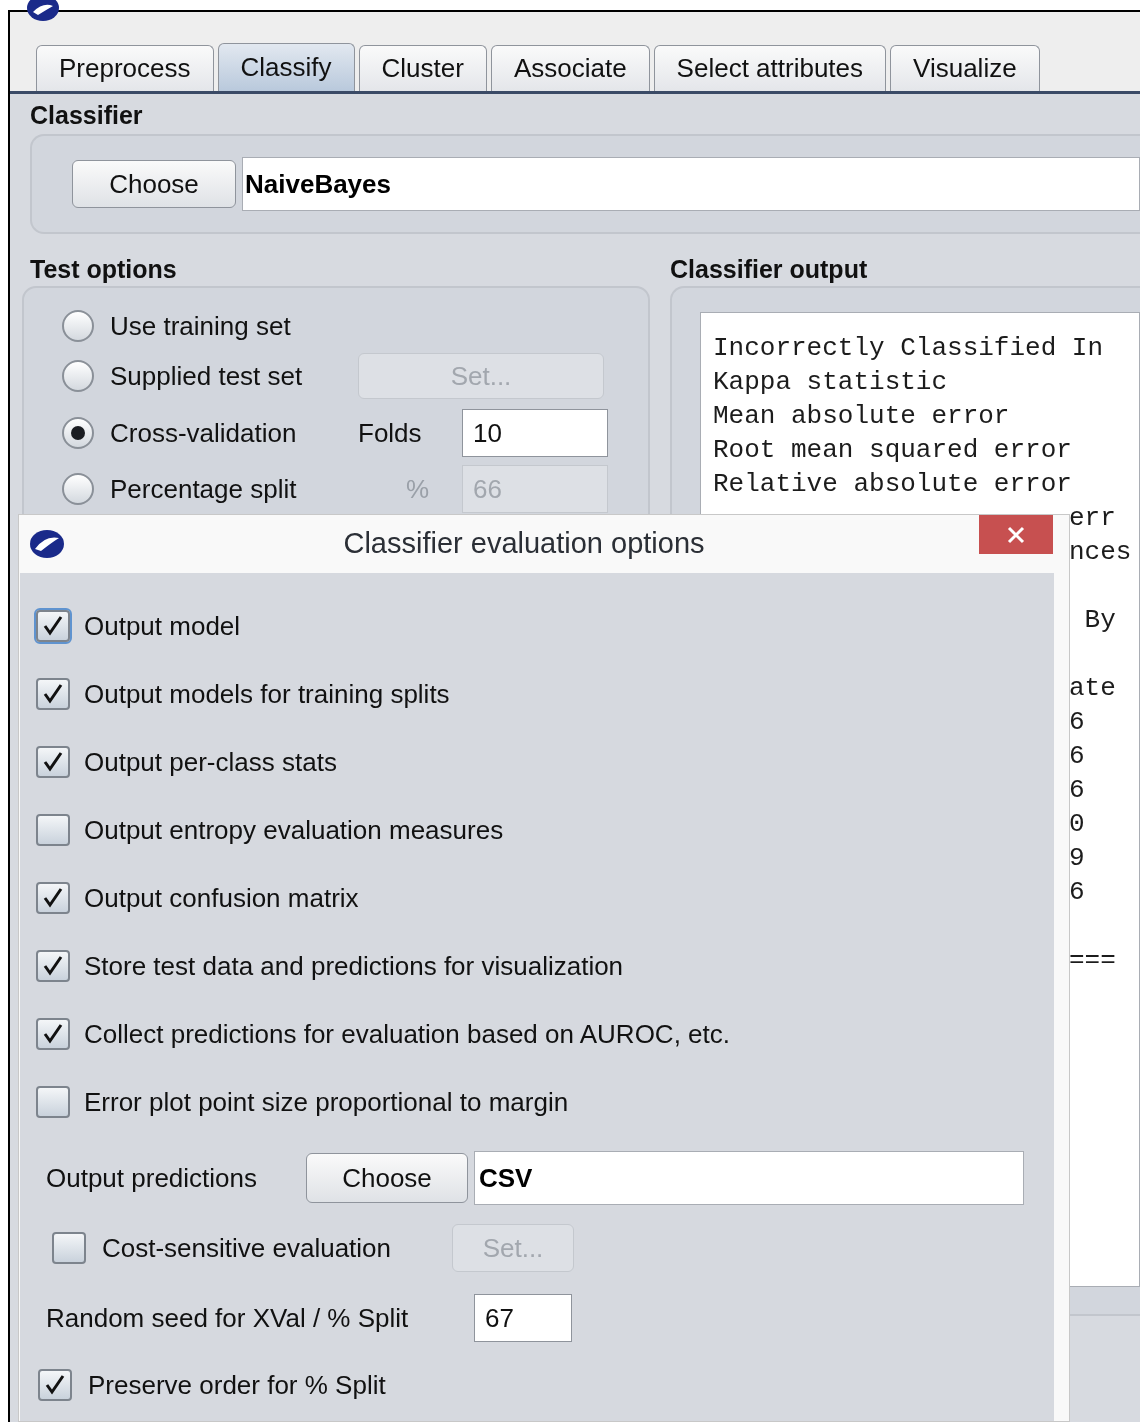 The image size is (1140, 1422). Describe the element at coordinates (237, 1385) in the screenshot. I see `checkbox-label: Preserve order for % Split` at that location.